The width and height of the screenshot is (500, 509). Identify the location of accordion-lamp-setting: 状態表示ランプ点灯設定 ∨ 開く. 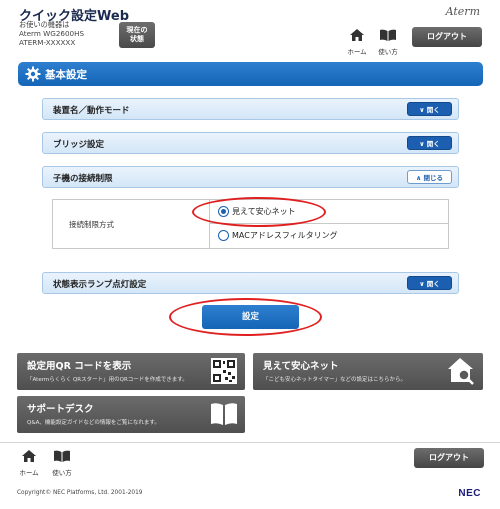
(250, 283).